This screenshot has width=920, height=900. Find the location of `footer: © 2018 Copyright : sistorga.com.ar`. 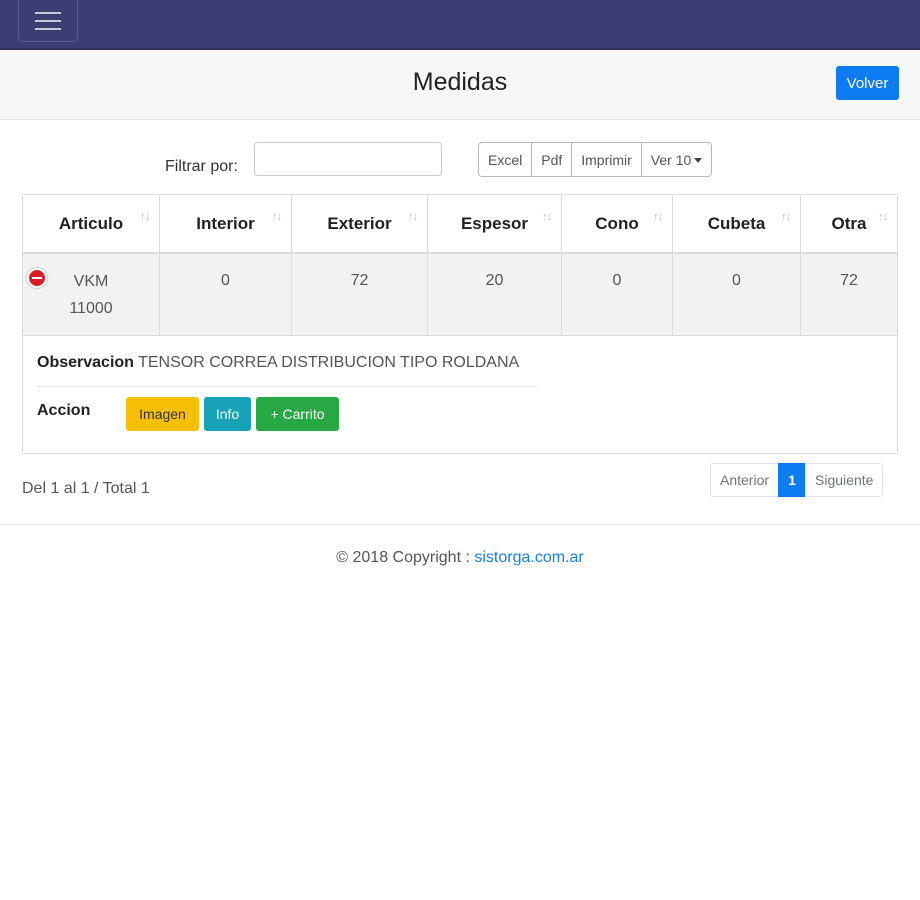

footer: © 2018 Copyright : sistorga.com.ar is located at coordinates (460, 558).